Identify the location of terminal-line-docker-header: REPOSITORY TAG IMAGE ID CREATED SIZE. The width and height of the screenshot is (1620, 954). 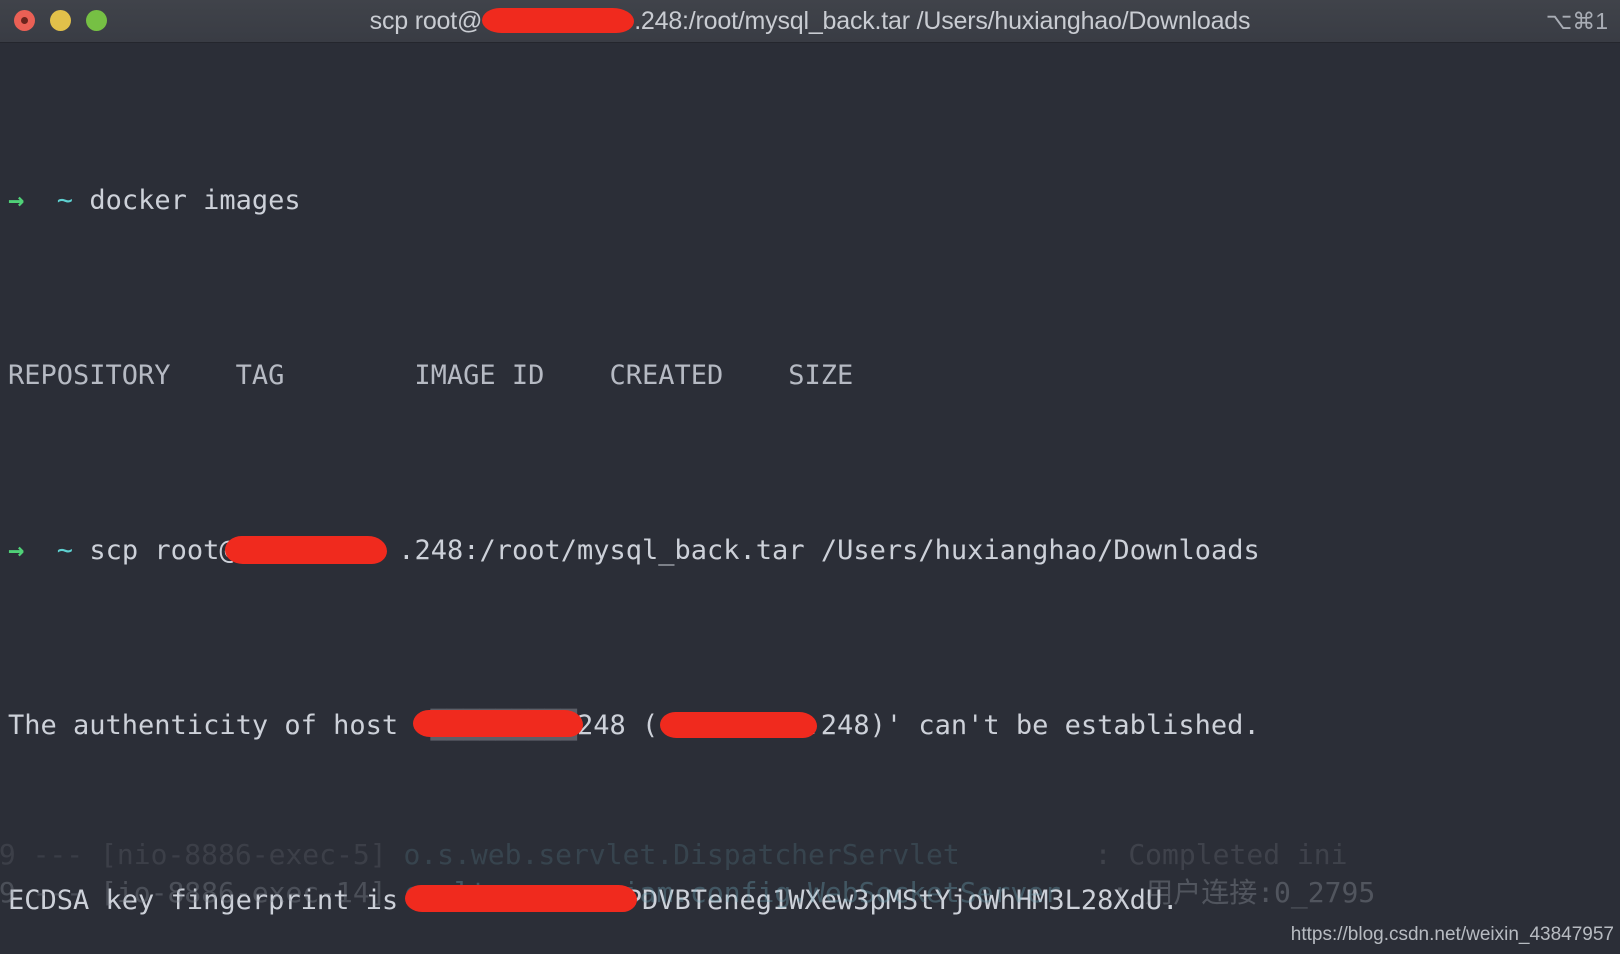
(810, 375).